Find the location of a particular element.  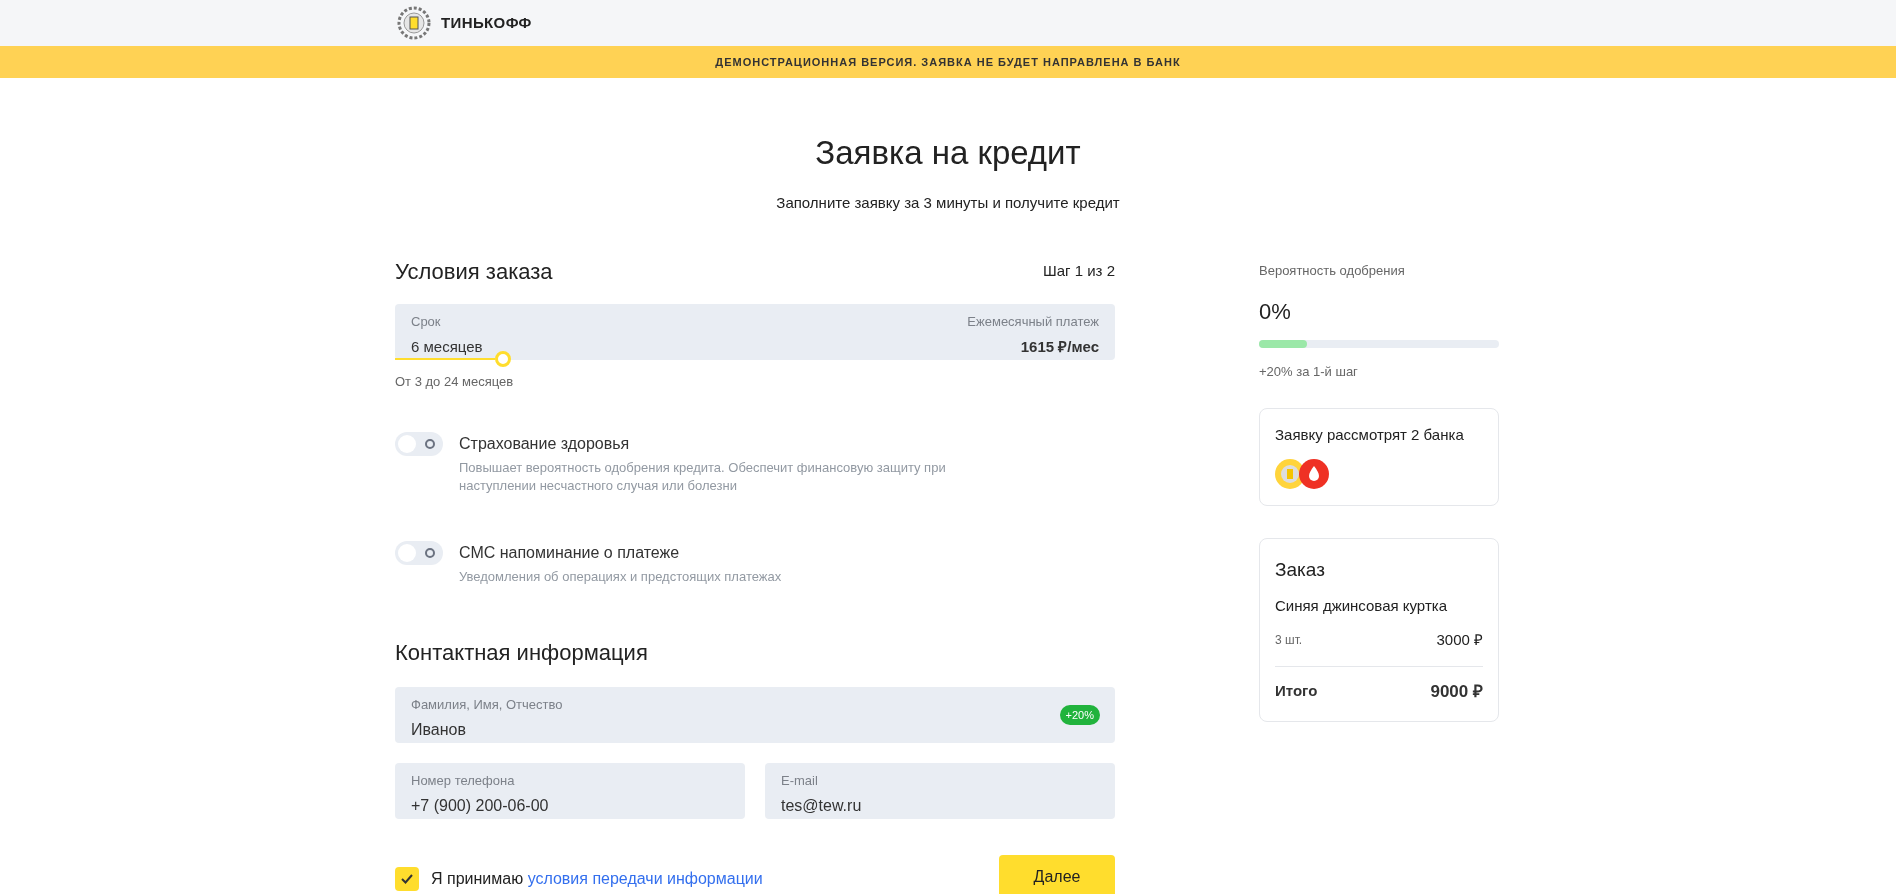

logo-text: ТИНЬКОФФ is located at coordinates (486, 22).